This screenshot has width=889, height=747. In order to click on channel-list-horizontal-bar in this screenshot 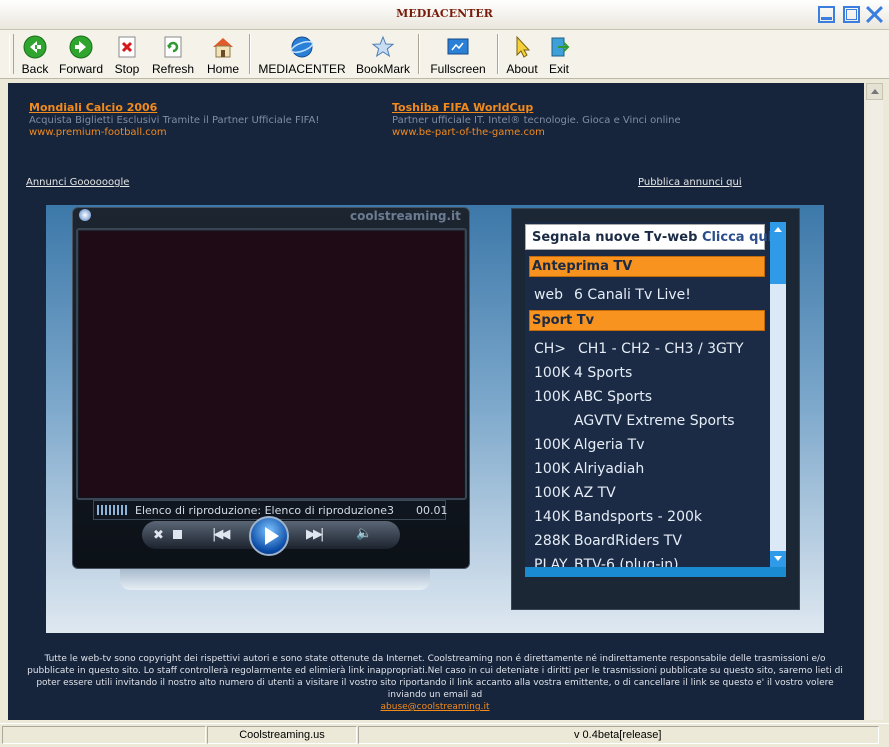, I will do `click(655, 572)`.